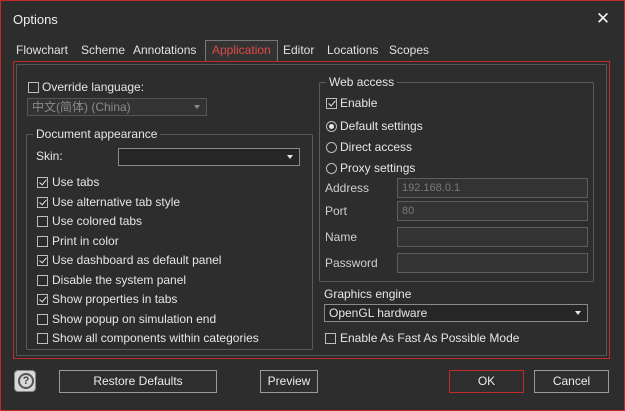 The image size is (625, 411). What do you see at coordinates (312, 19) in the screenshot?
I see `title-bar: Options ✕` at bounding box center [312, 19].